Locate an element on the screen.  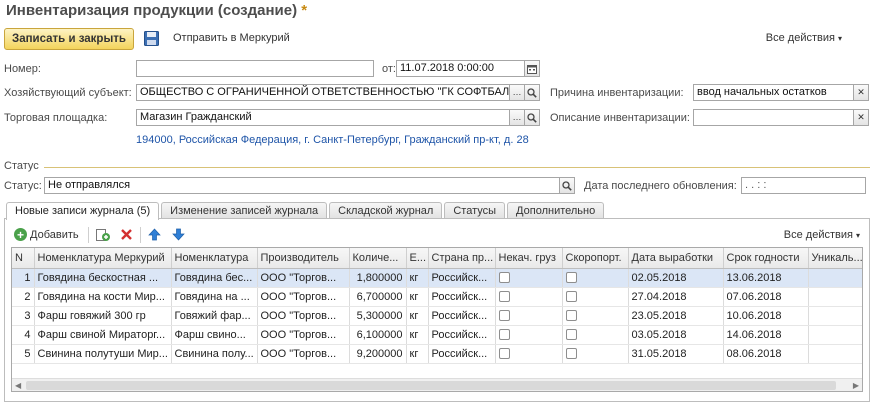
section-divider is located at coordinates (457, 167).